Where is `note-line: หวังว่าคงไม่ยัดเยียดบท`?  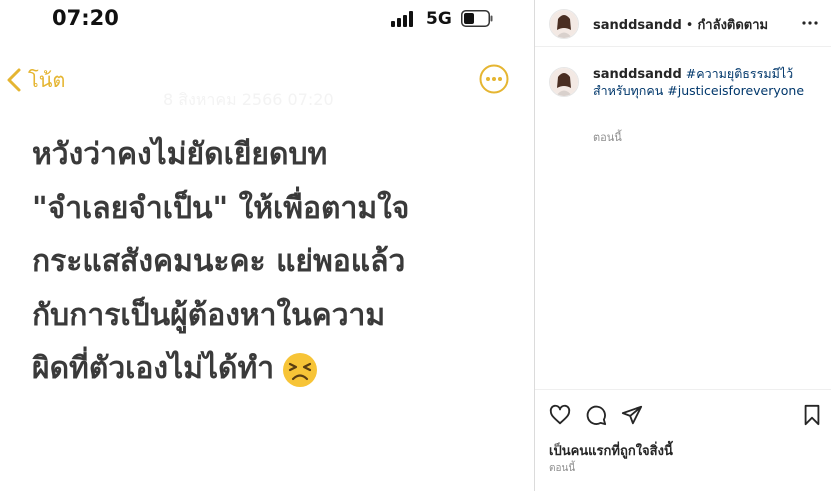 note-line: หวังว่าคงไม่ยัดเยียดบท is located at coordinates (180, 154).